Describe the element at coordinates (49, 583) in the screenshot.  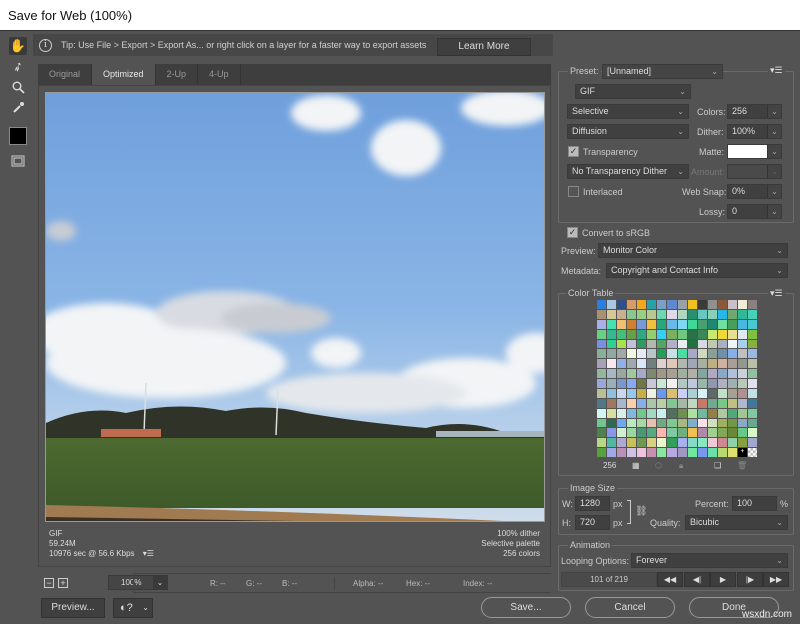
I see `zoom-out-button: −` at that location.